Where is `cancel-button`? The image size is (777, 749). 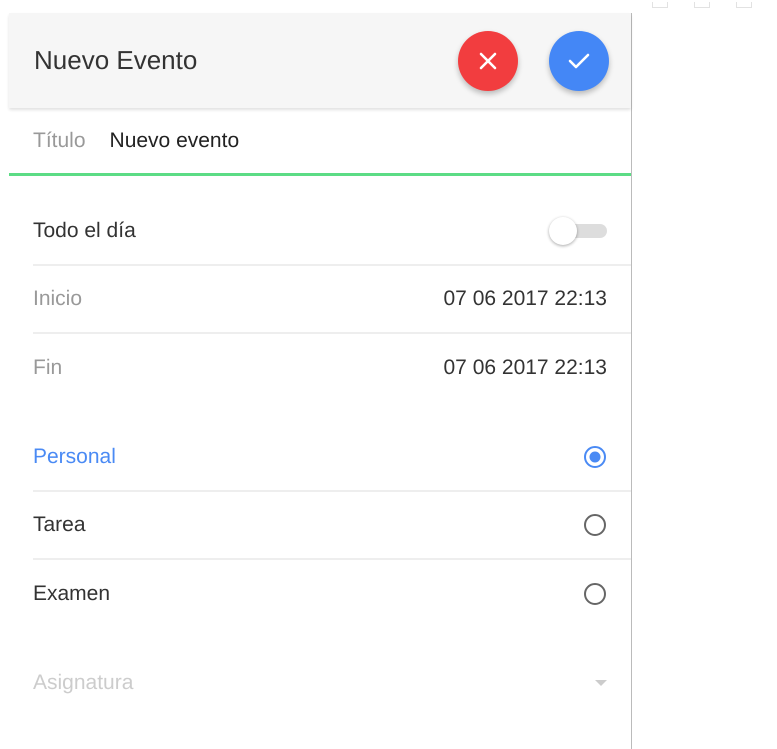 cancel-button is located at coordinates (488, 60).